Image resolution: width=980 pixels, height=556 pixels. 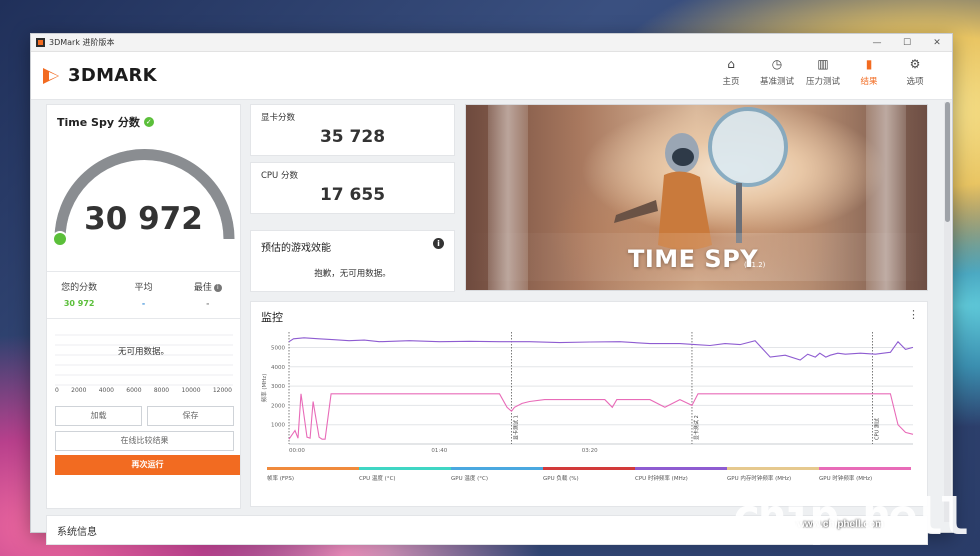 I want to click on histogram-message: 无可用数据。, so click(x=143, y=352).